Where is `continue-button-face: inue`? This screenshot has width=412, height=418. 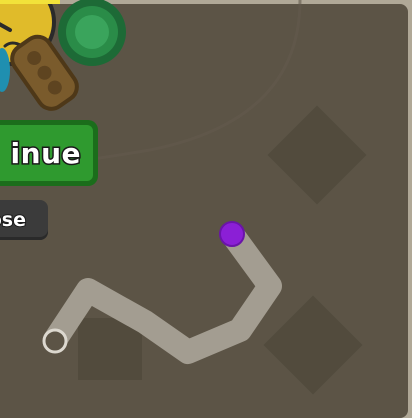
continue-button-face: inue is located at coordinates (46, 153).